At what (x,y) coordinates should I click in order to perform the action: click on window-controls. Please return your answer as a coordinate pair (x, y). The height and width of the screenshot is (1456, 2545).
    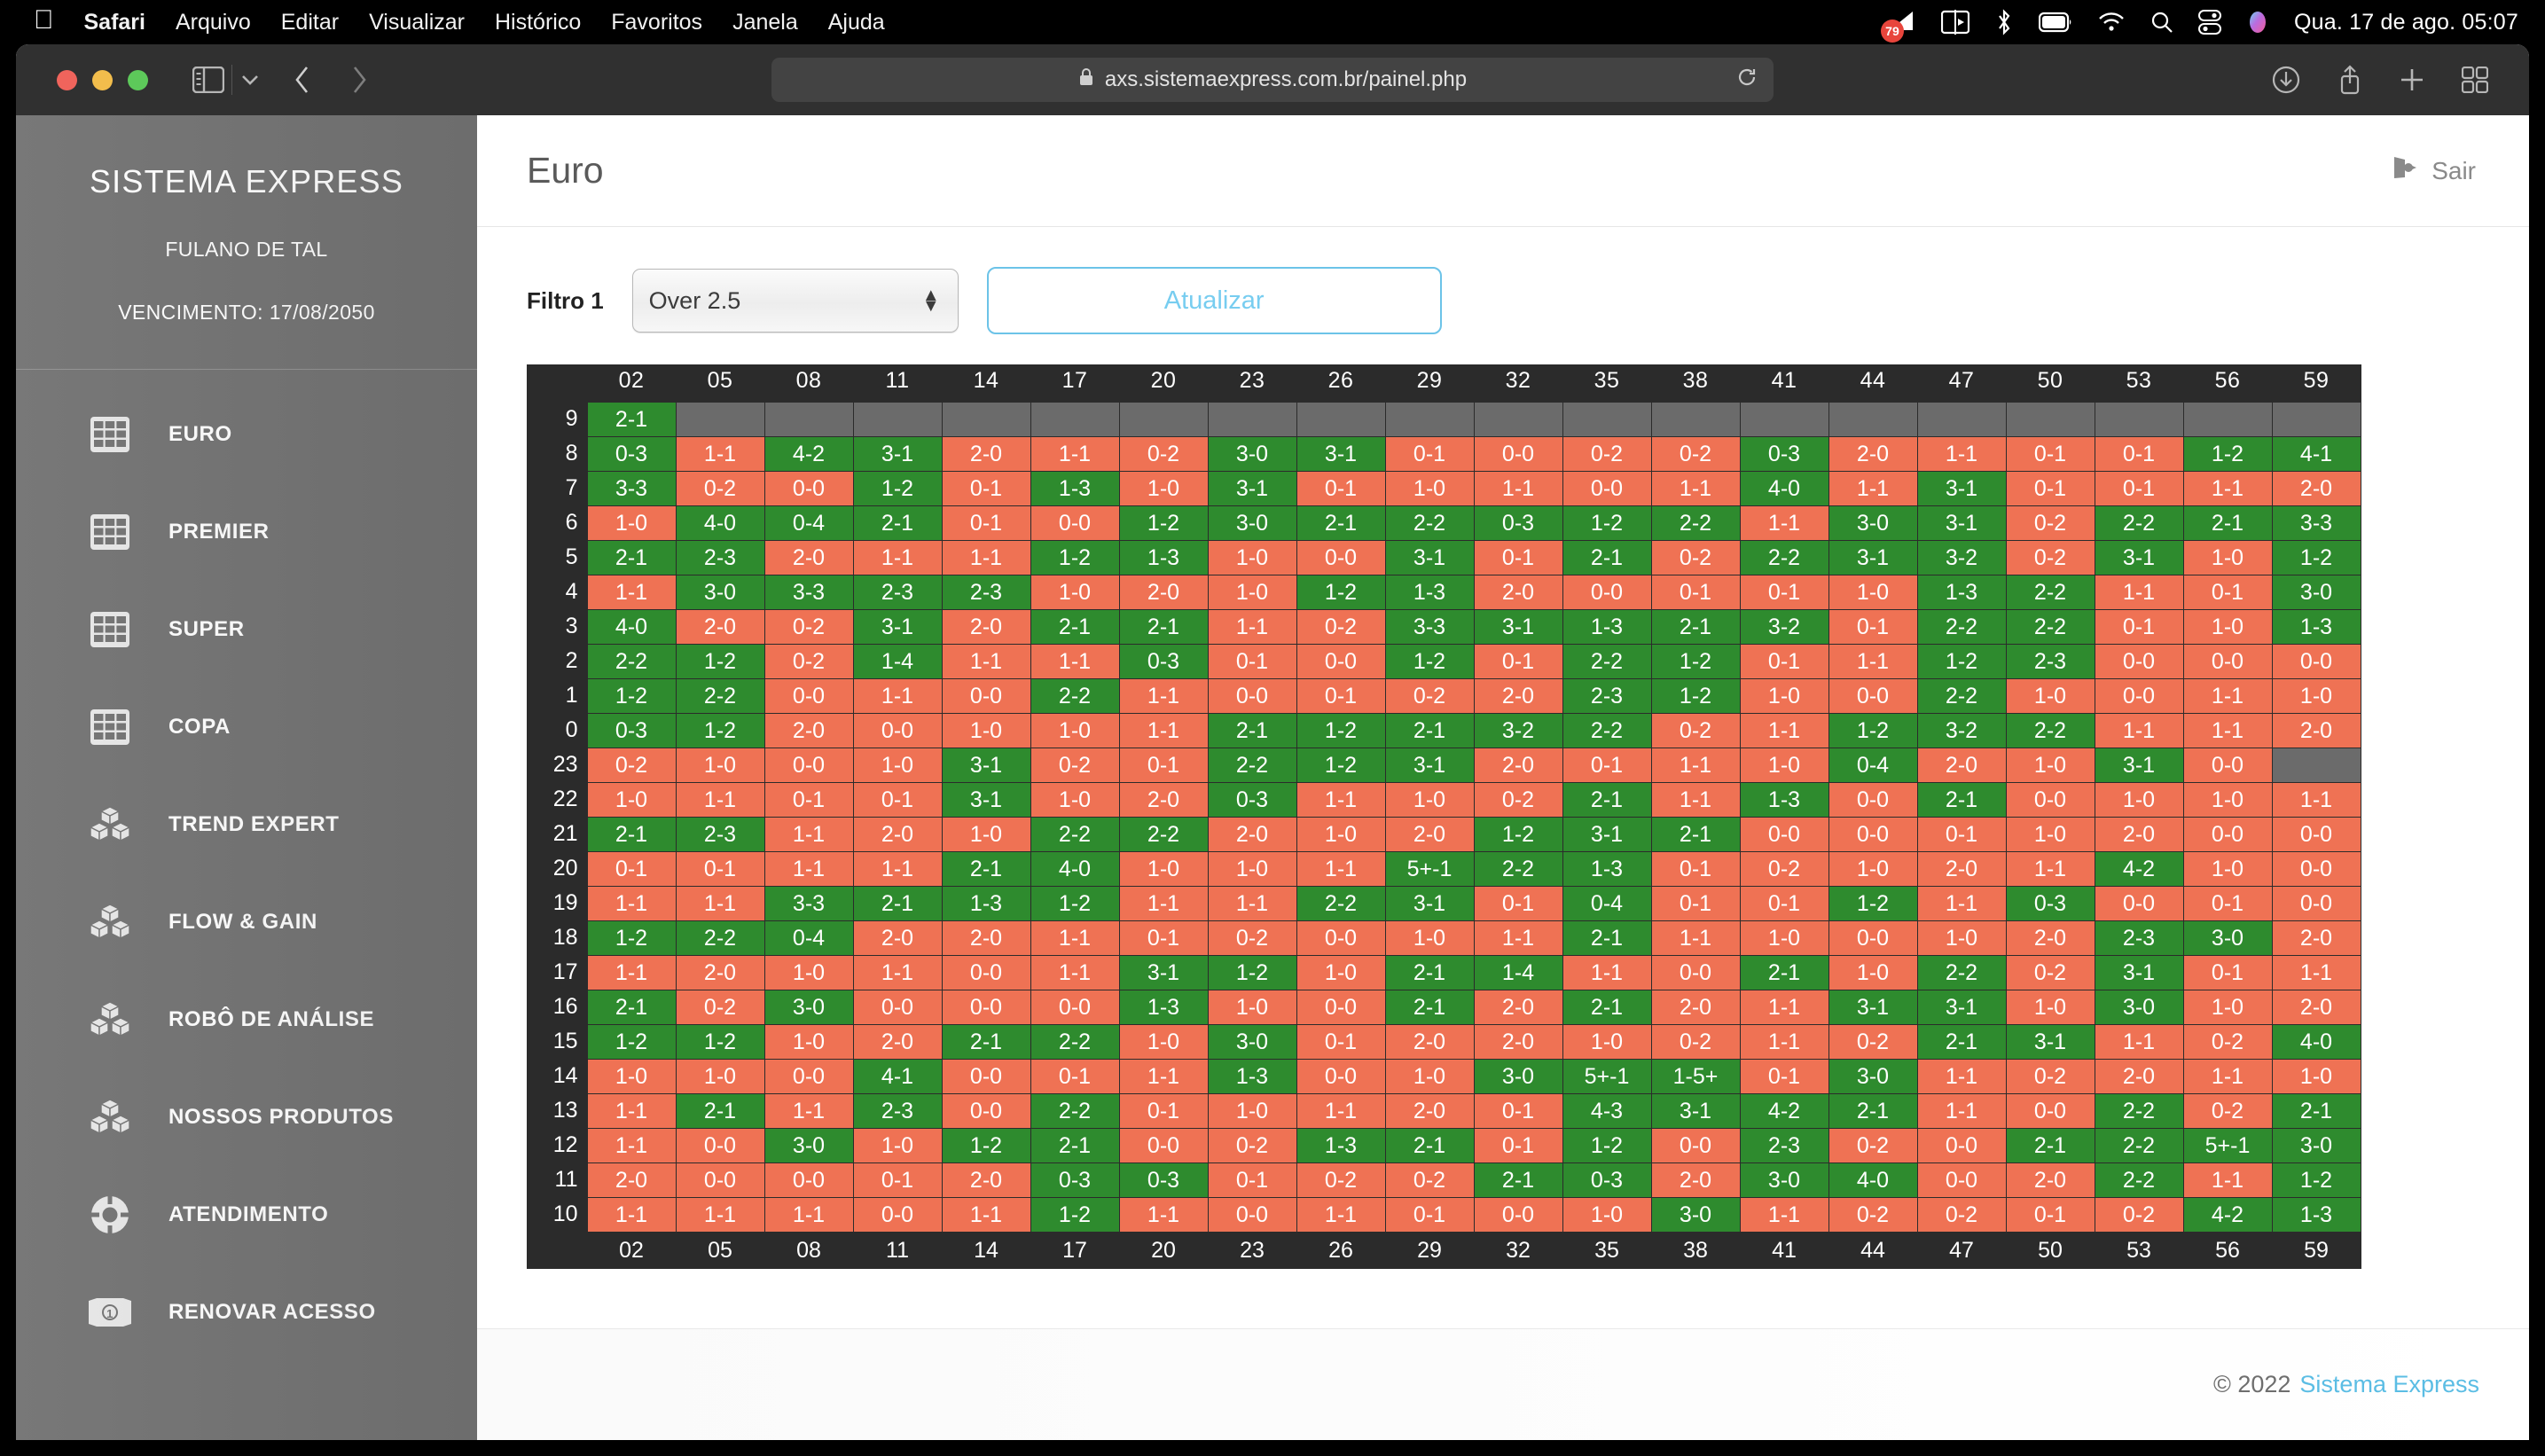
    Looking at the image, I should click on (102, 79).